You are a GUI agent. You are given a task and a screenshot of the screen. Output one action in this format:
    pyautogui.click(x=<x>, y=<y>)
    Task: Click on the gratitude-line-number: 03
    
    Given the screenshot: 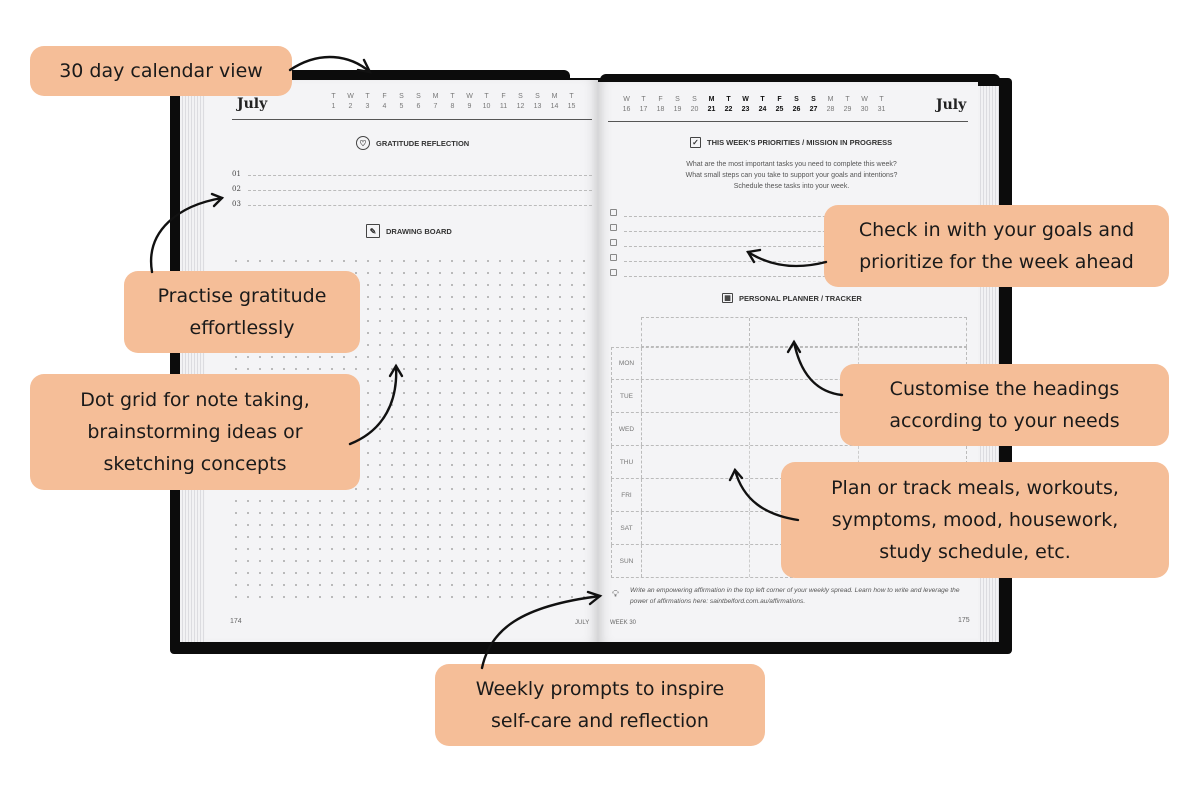 What is the action you would take?
    pyautogui.click(x=236, y=204)
    